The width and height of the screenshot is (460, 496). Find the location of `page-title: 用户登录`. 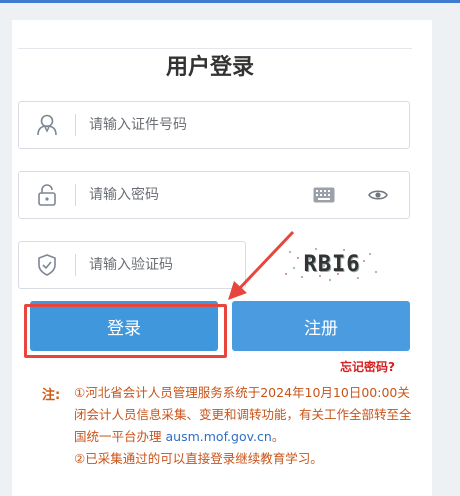

page-title: 用户登录 is located at coordinates (210, 68).